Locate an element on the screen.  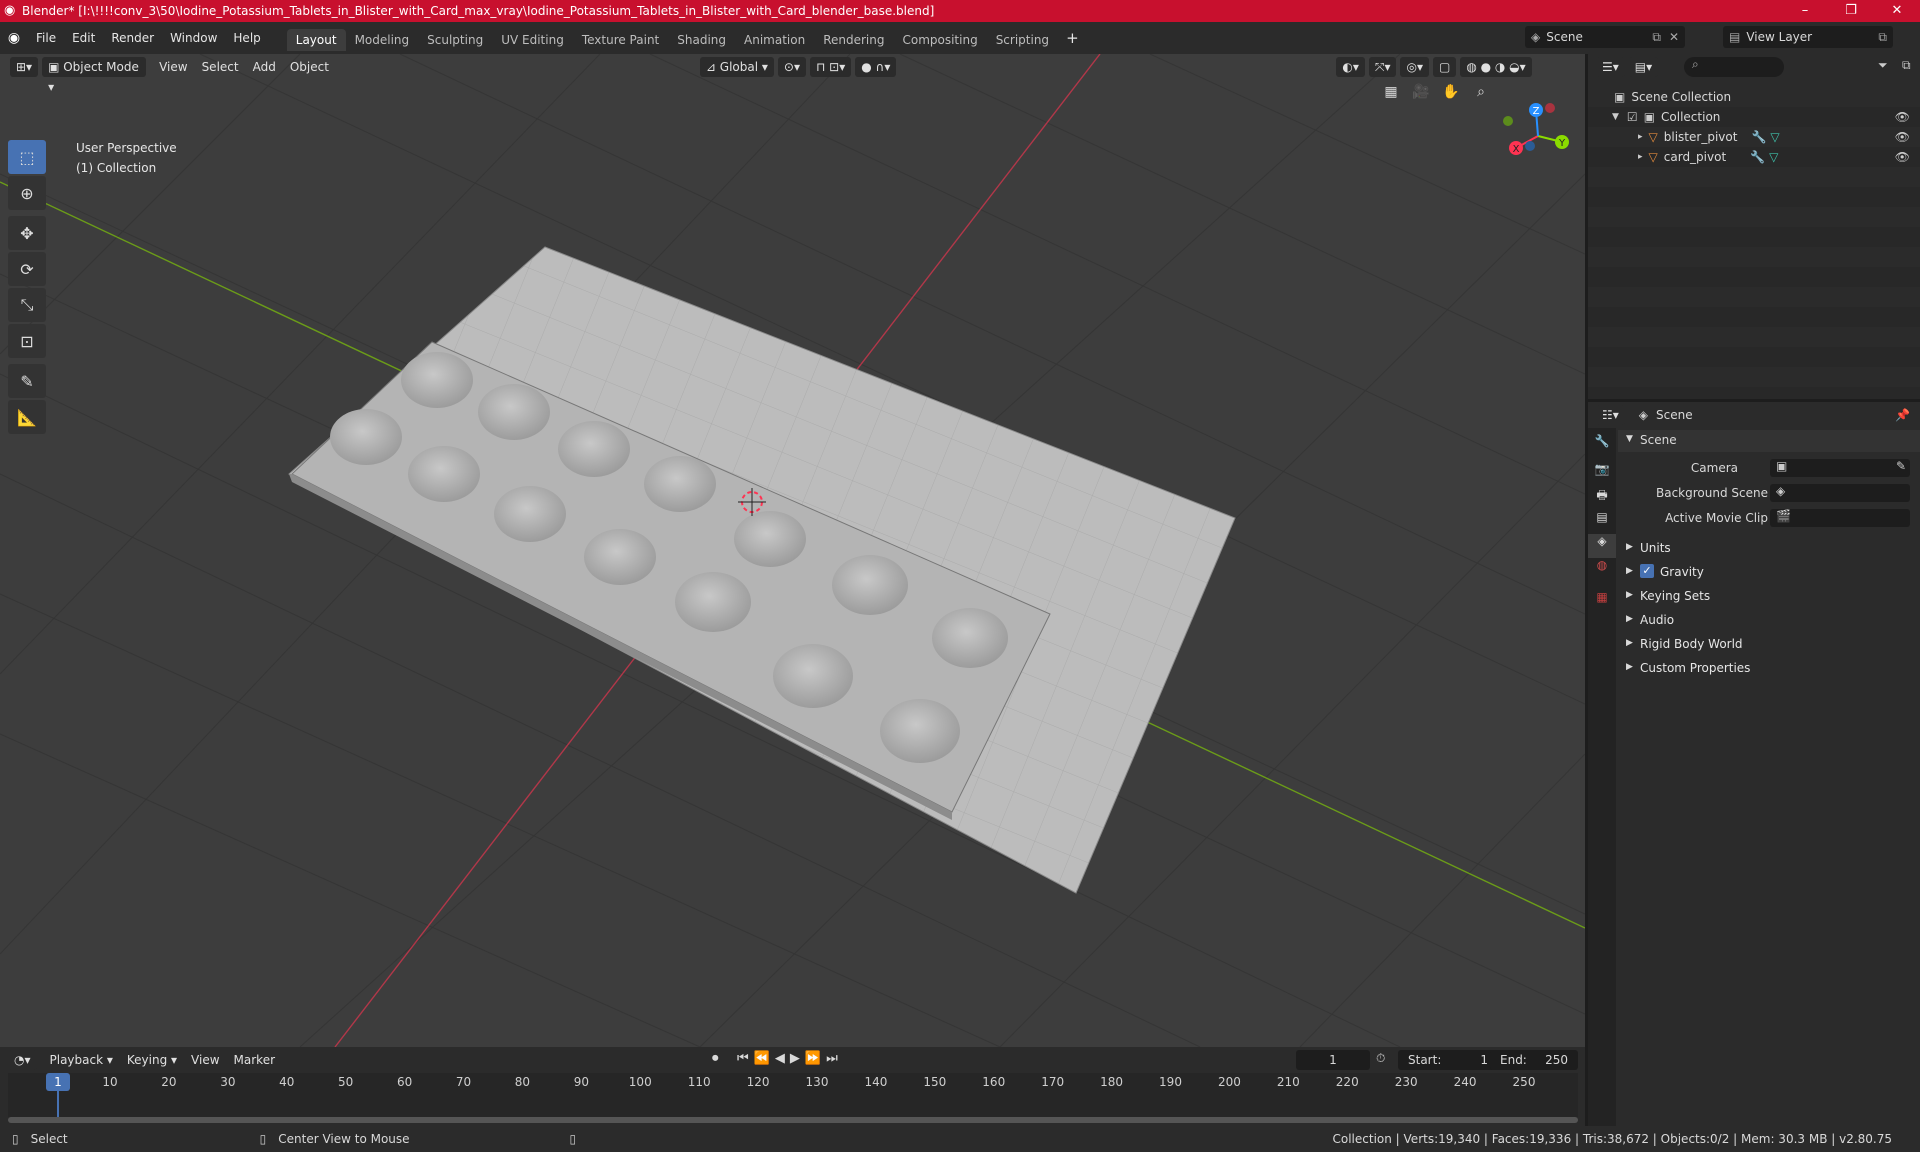
display-mode-icon: ▤▾ is located at coordinates (1643, 67).